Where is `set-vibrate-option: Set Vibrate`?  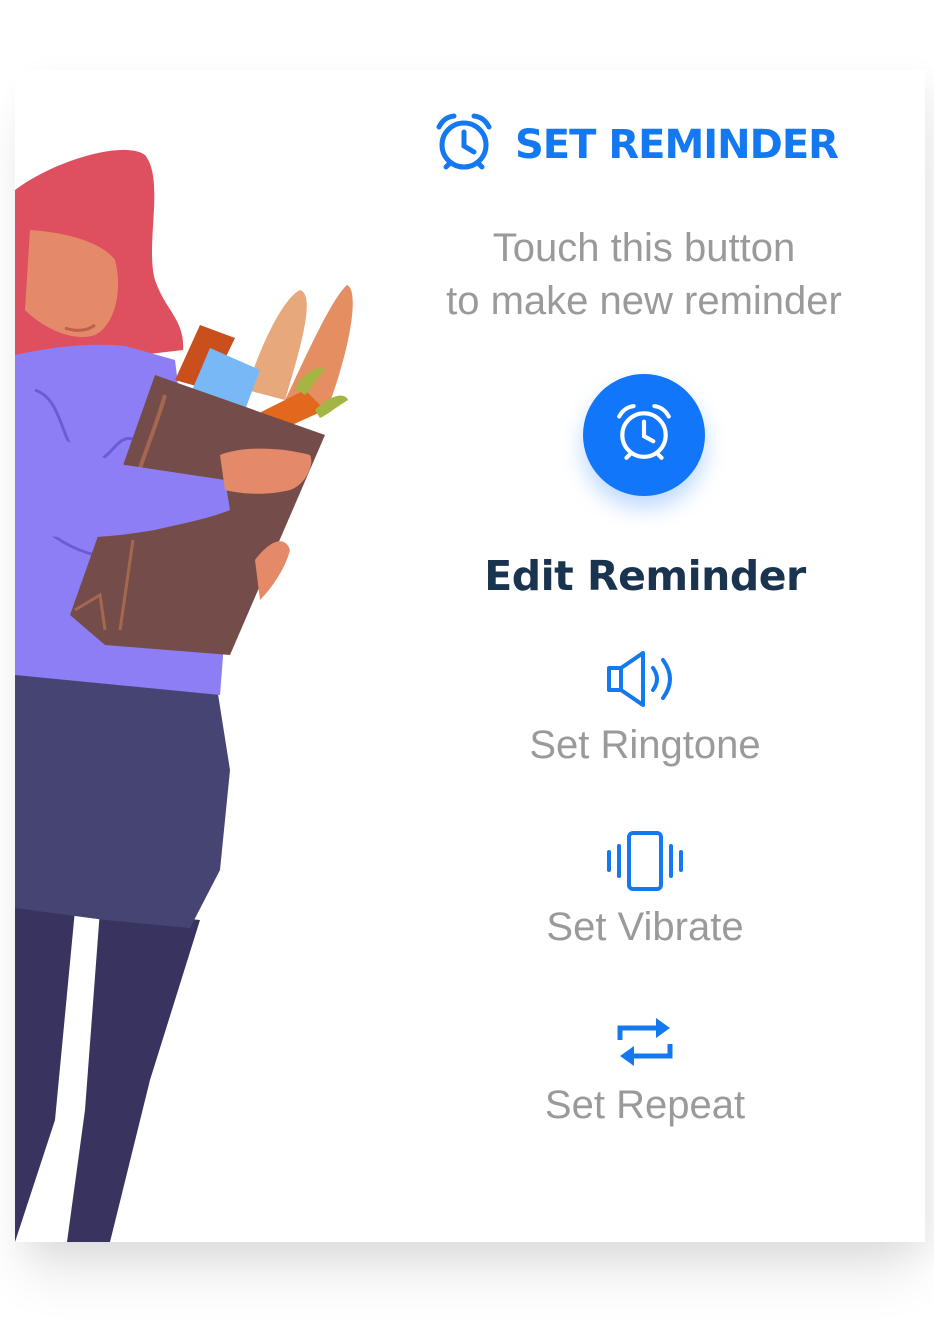 set-vibrate-option: Set Vibrate is located at coordinates (645, 890).